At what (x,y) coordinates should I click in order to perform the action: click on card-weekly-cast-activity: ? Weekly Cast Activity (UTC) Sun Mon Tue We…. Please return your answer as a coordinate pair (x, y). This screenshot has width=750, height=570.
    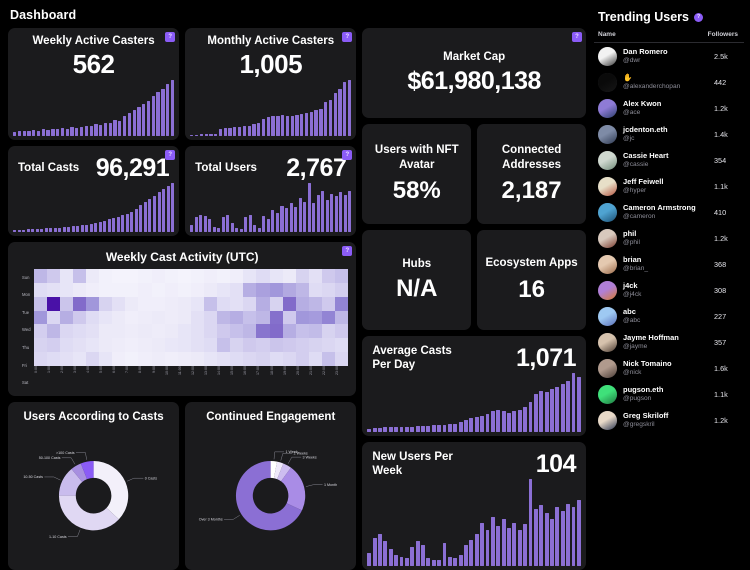
    Looking at the image, I should click on (182, 319).